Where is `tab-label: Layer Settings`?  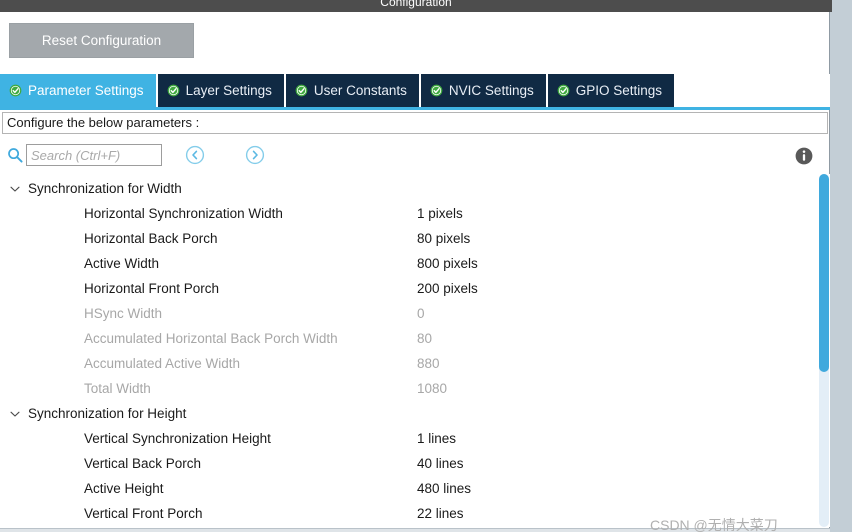 tab-label: Layer Settings is located at coordinates (228, 90).